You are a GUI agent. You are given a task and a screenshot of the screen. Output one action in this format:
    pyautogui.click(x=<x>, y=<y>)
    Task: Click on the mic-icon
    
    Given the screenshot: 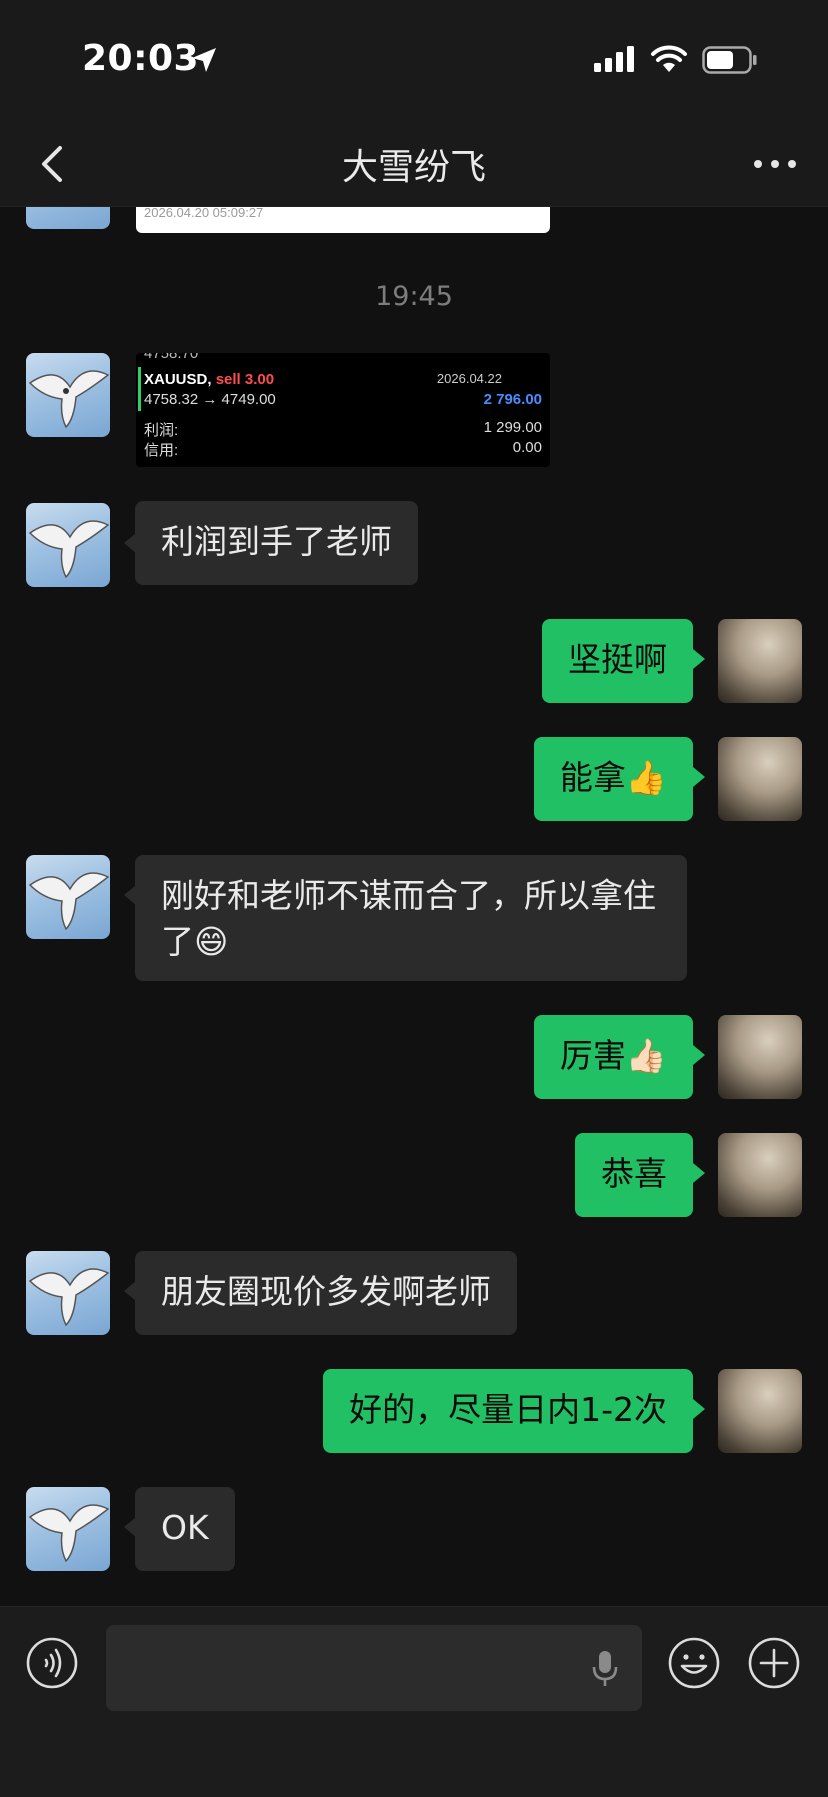 What is the action you would take?
    pyautogui.click(x=605, y=1669)
    